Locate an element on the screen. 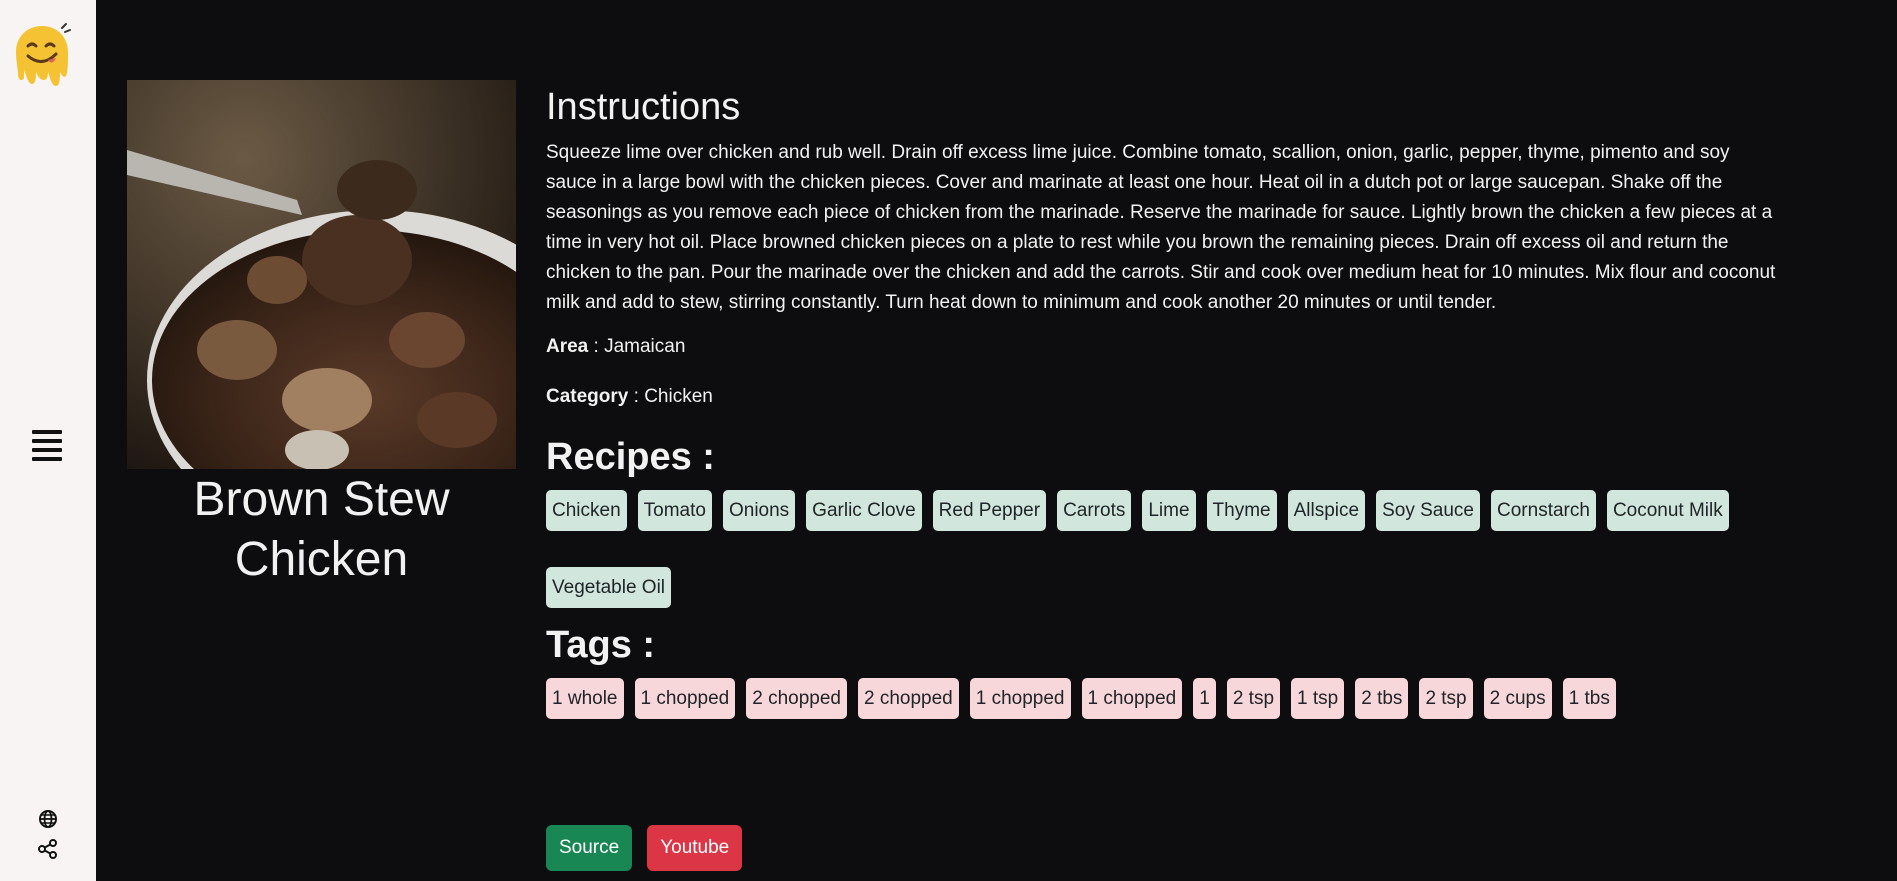 Image resolution: width=1897 pixels, height=881 pixels. recipes-heading: Recipes : is located at coordinates (630, 457).